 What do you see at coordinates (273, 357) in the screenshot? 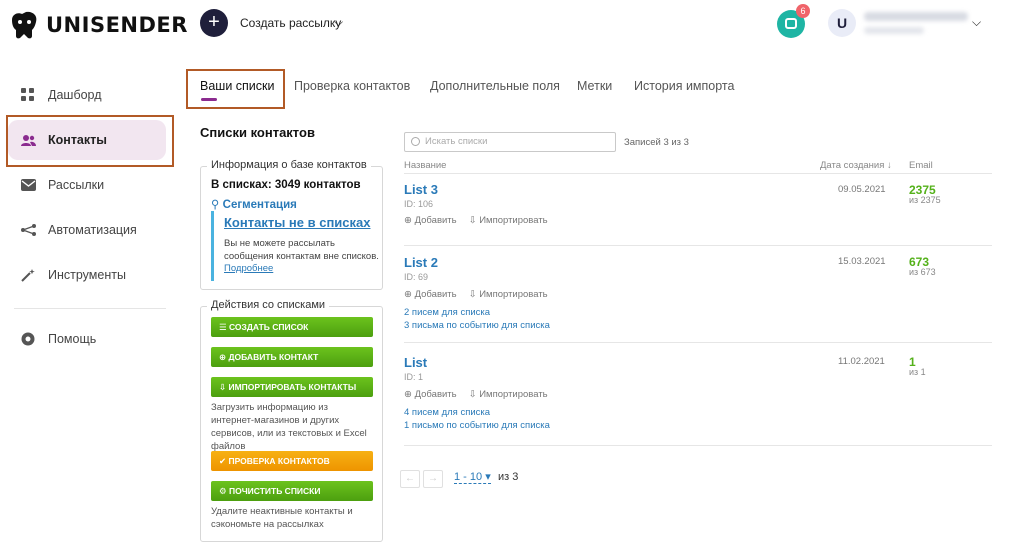
I see `add-contact-label: добавить контакт` at bounding box center [273, 357].